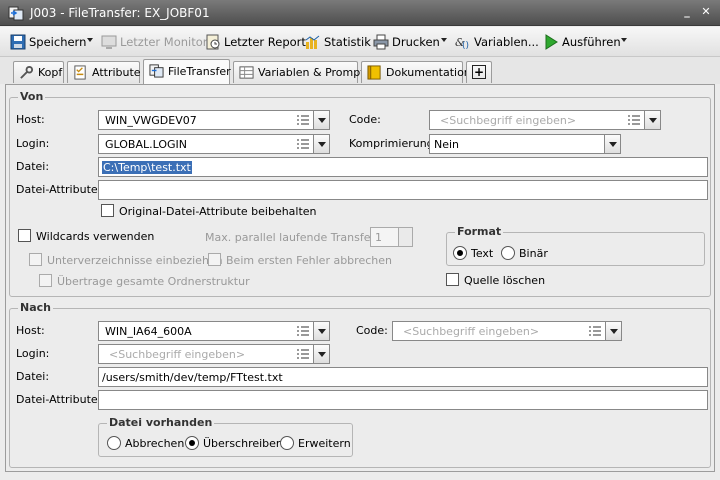  Describe the element at coordinates (33, 143) in the screenshot. I see `von-login-label: Login:` at that location.